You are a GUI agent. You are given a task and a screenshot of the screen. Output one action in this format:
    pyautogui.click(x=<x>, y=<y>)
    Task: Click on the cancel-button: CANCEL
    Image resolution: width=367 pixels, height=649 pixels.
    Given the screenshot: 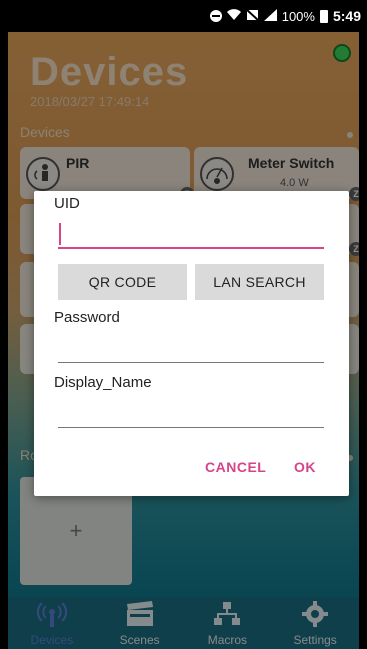 What is the action you would take?
    pyautogui.click(x=235, y=467)
    